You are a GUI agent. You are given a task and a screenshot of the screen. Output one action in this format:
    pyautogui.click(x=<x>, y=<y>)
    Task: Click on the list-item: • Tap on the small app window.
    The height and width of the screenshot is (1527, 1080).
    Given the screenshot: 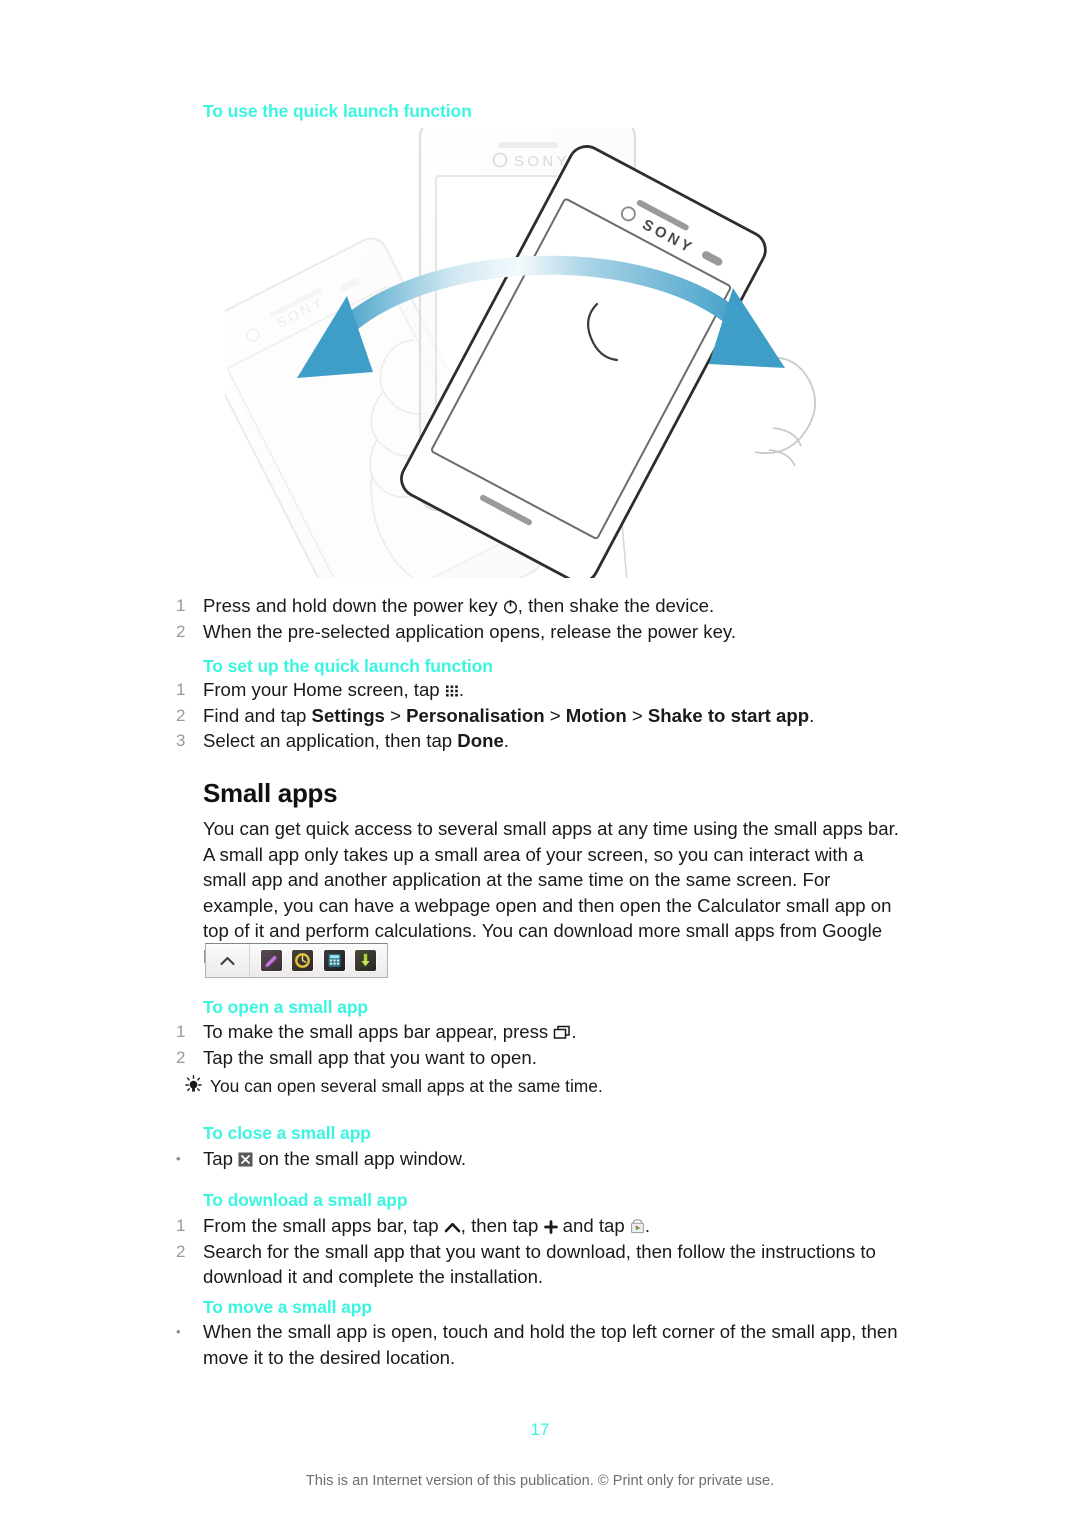 What is the action you would take?
    pyautogui.click(x=556, y=1159)
    